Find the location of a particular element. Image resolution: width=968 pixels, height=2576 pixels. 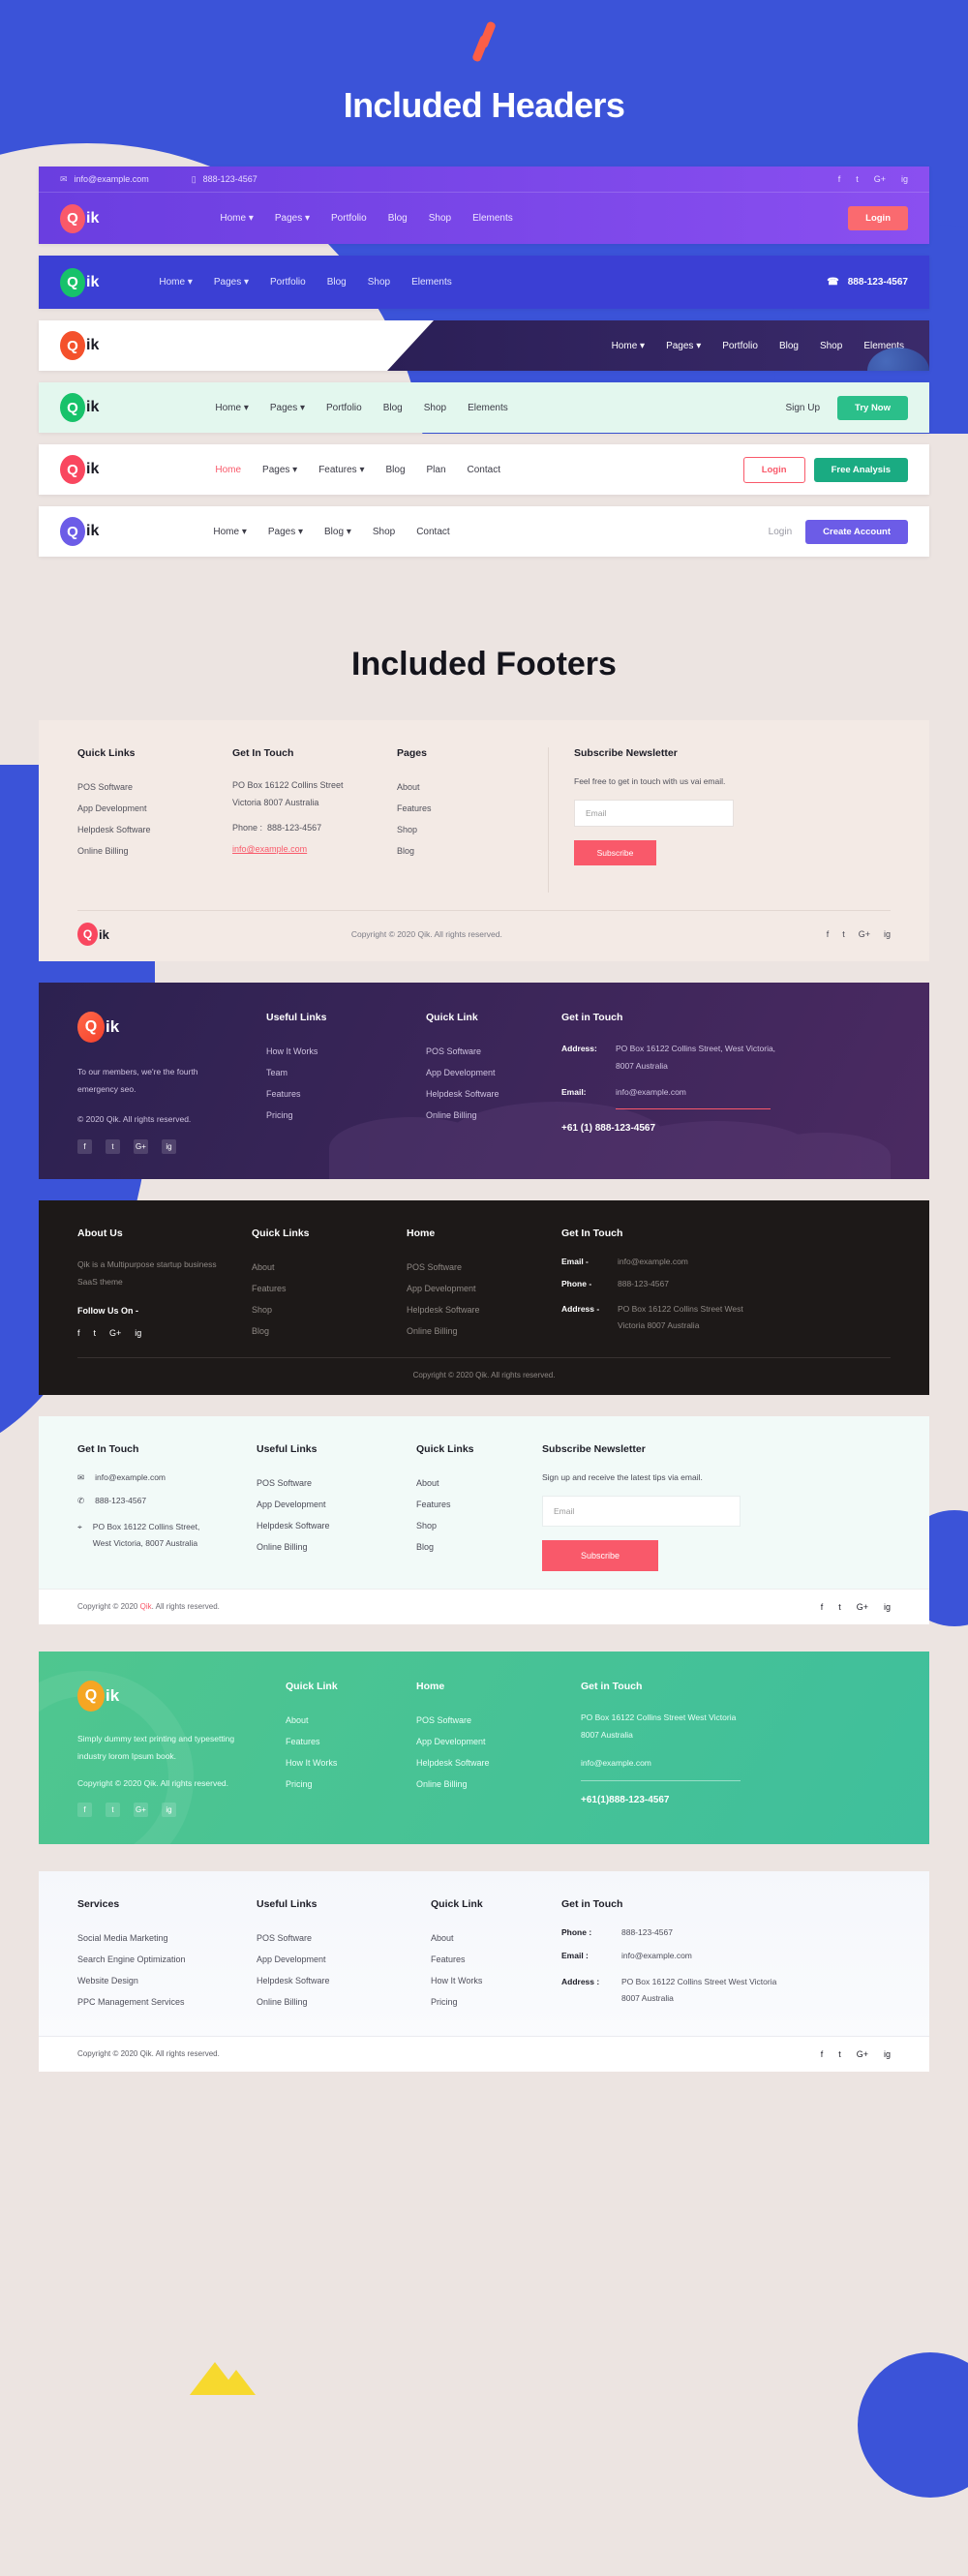

login-link: Login is located at coordinates (780, 532).